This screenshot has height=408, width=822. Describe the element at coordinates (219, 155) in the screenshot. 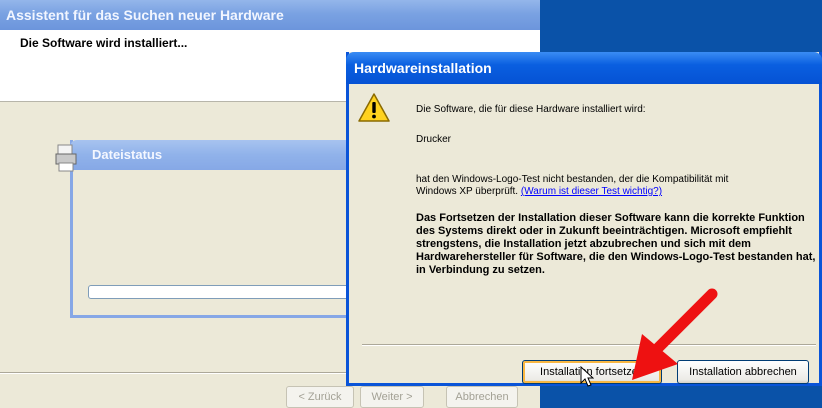

I see `file-status-title-bar: Dateistatus` at that location.